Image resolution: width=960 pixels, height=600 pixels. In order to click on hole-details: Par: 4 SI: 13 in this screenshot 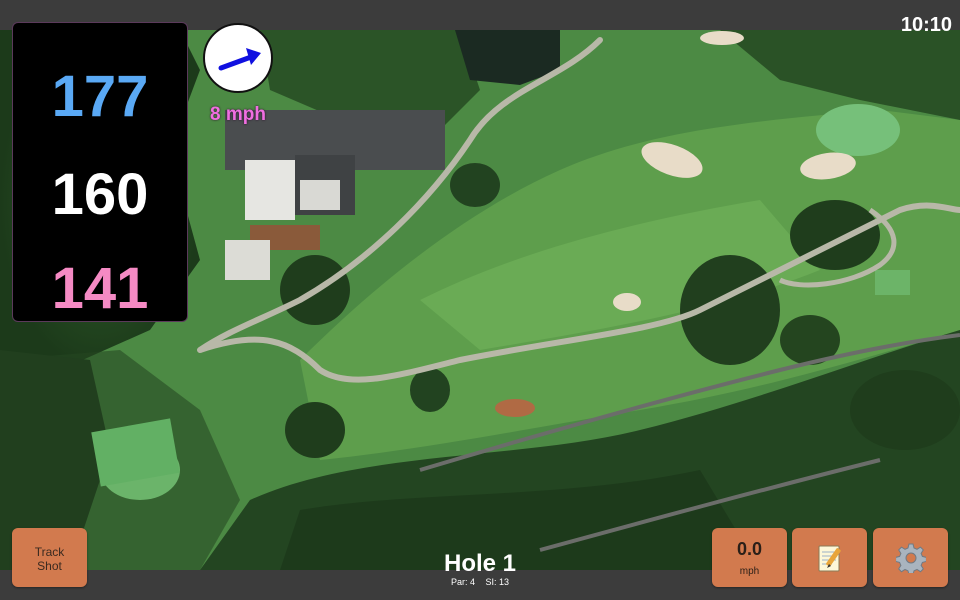, I will do `click(480, 582)`.